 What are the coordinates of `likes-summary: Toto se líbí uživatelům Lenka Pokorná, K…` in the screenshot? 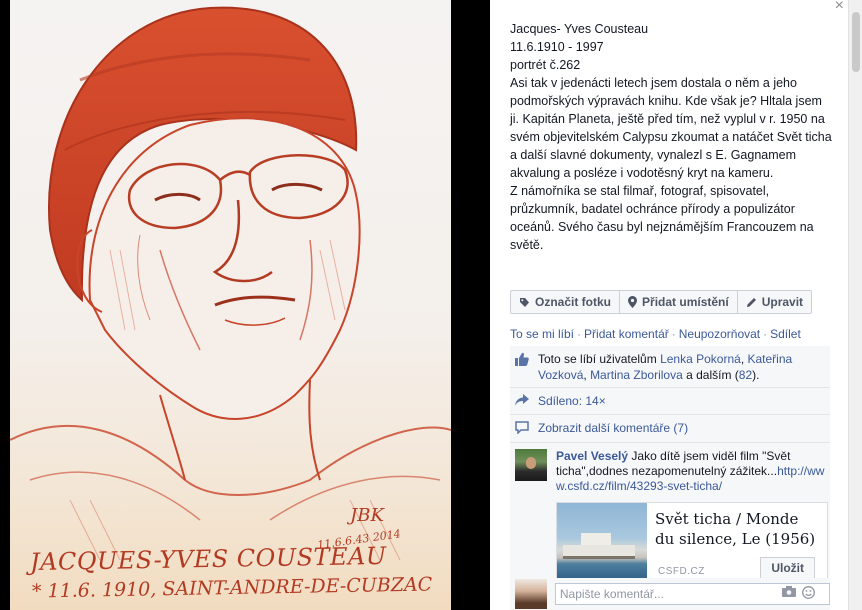 It's located at (681, 367).